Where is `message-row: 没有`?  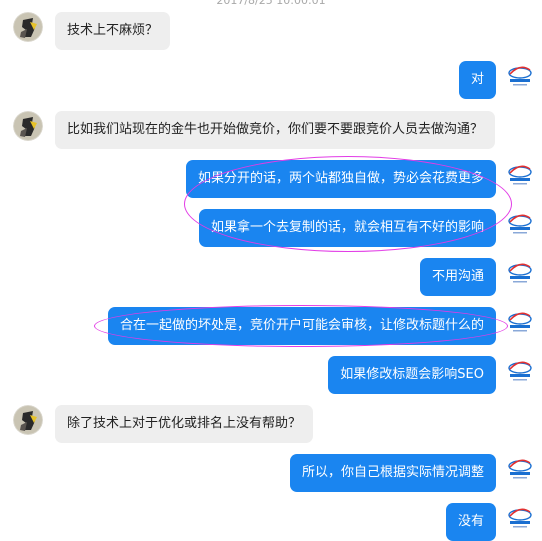
message-row: 没有 is located at coordinates (271, 522).